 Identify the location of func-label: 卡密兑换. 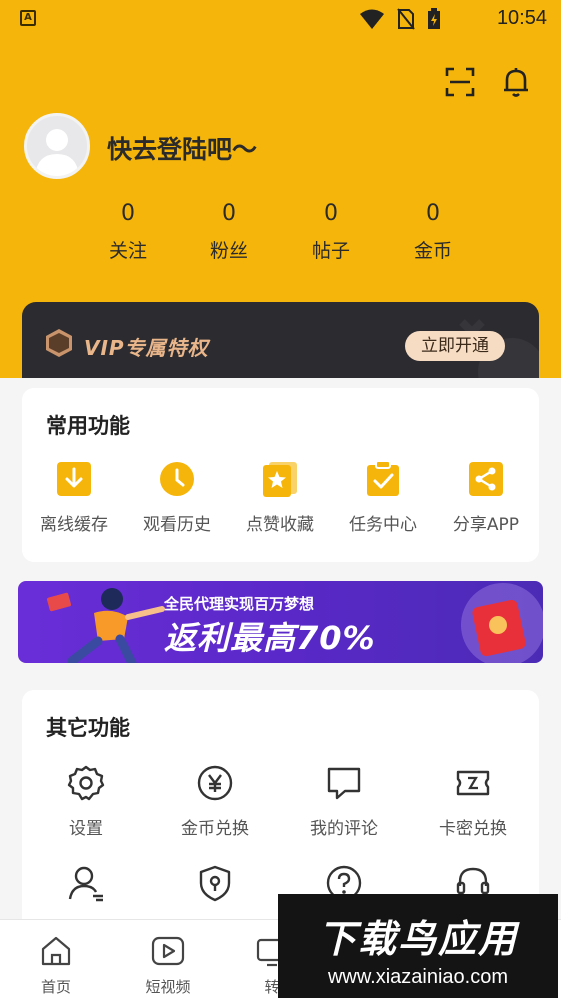
(473, 829).